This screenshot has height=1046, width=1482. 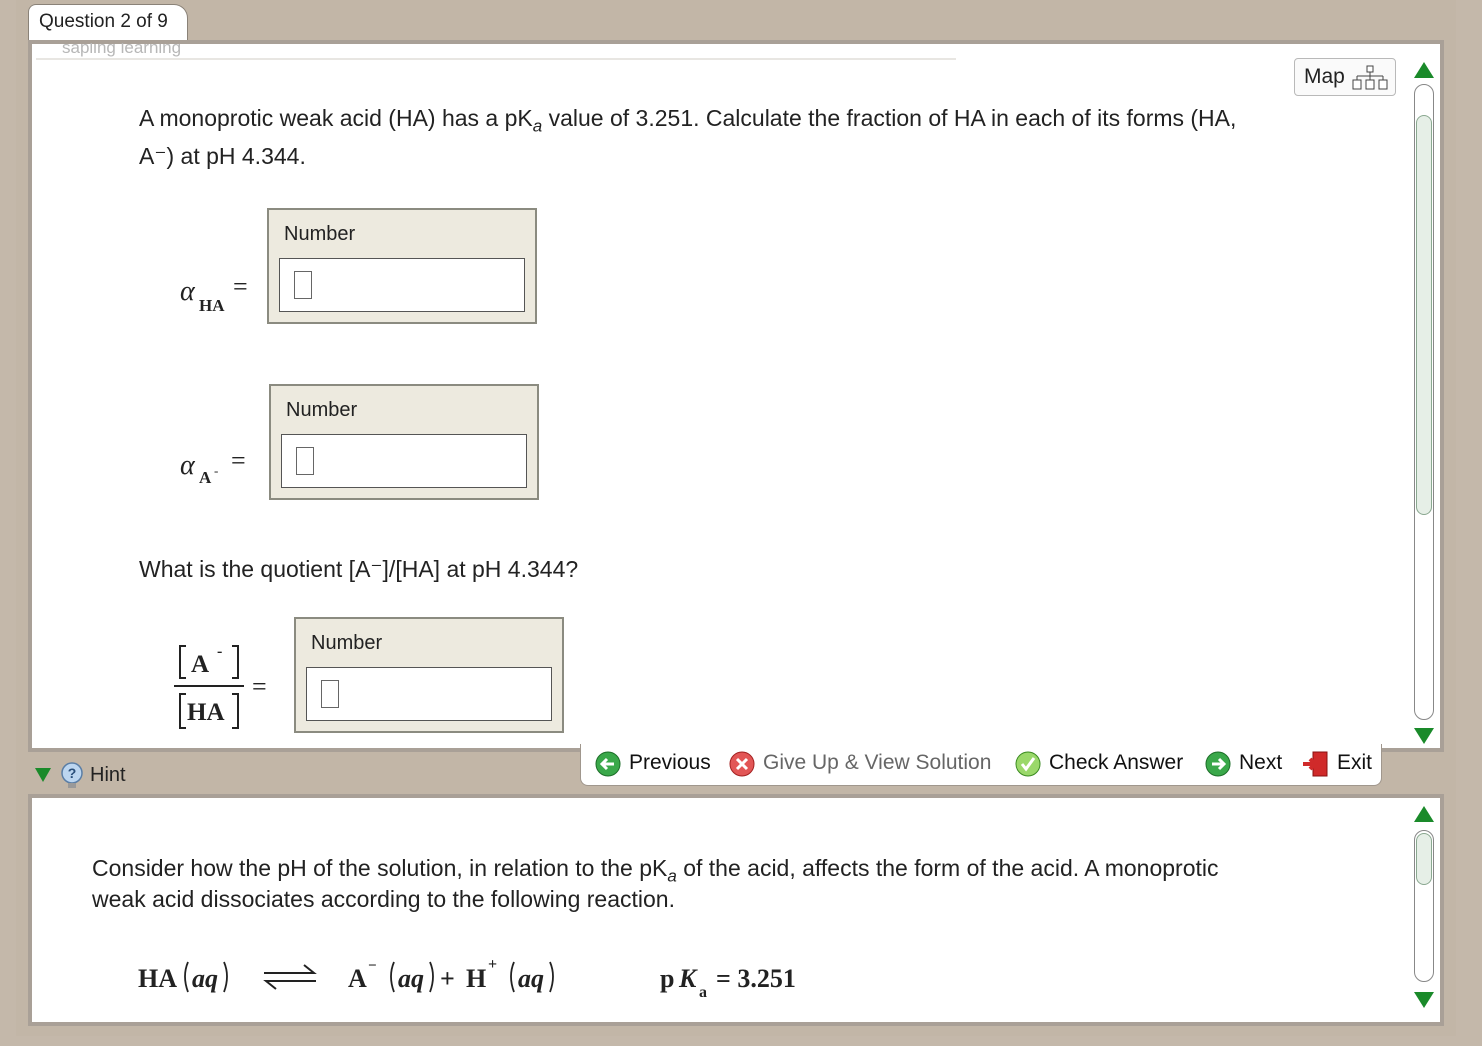 What do you see at coordinates (531, 978) in the screenshot?
I see `reaction-aq-3: aq` at bounding box center [531, 978].